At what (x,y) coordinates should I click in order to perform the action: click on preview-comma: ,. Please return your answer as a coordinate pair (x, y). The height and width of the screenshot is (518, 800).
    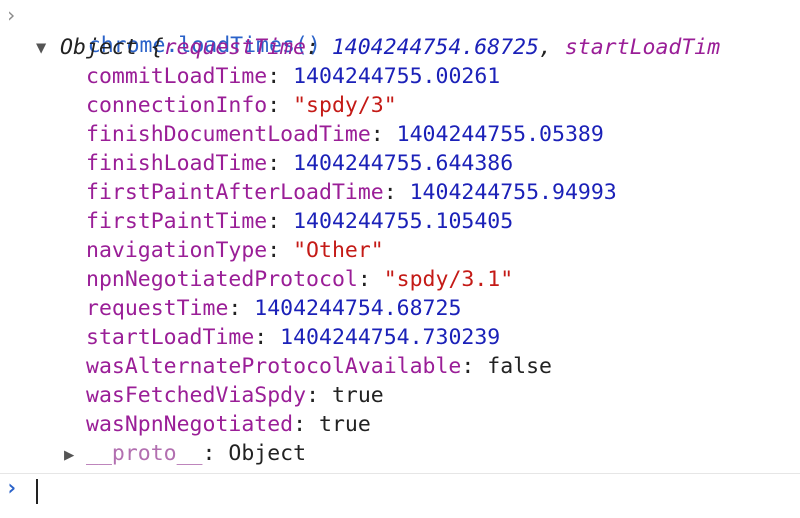
    Looking at the image, I should click on (551, 47).